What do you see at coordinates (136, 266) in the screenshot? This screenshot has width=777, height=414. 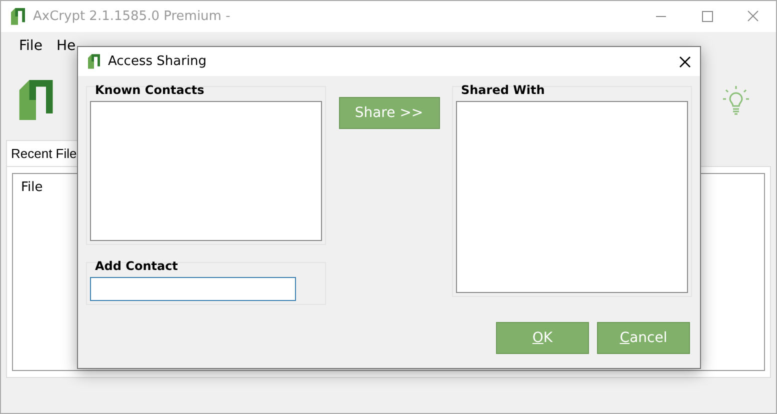 I see `group-label: Add Contact` at bounding box center [136, 266].